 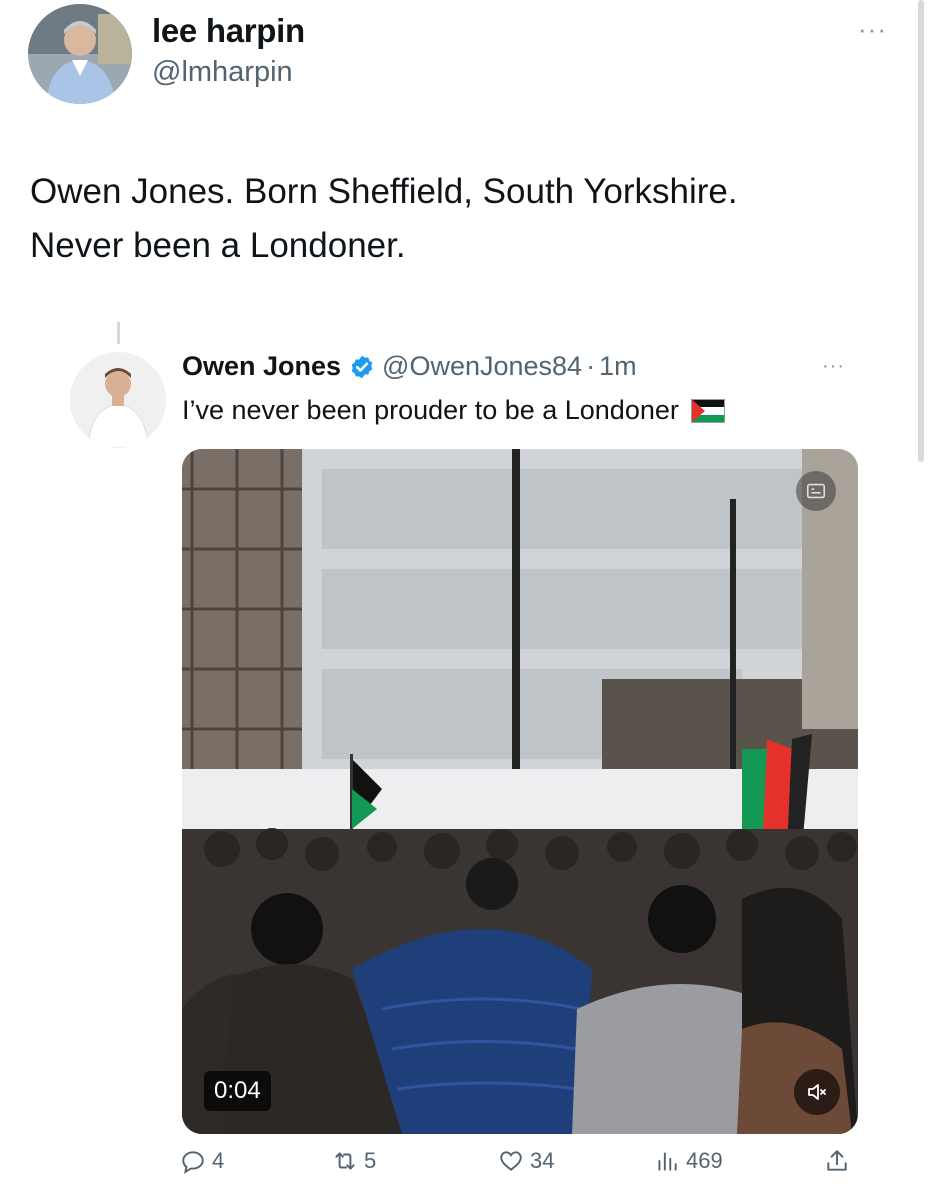 I want to click on more-options-button: ···, so click(x=872, y=29).